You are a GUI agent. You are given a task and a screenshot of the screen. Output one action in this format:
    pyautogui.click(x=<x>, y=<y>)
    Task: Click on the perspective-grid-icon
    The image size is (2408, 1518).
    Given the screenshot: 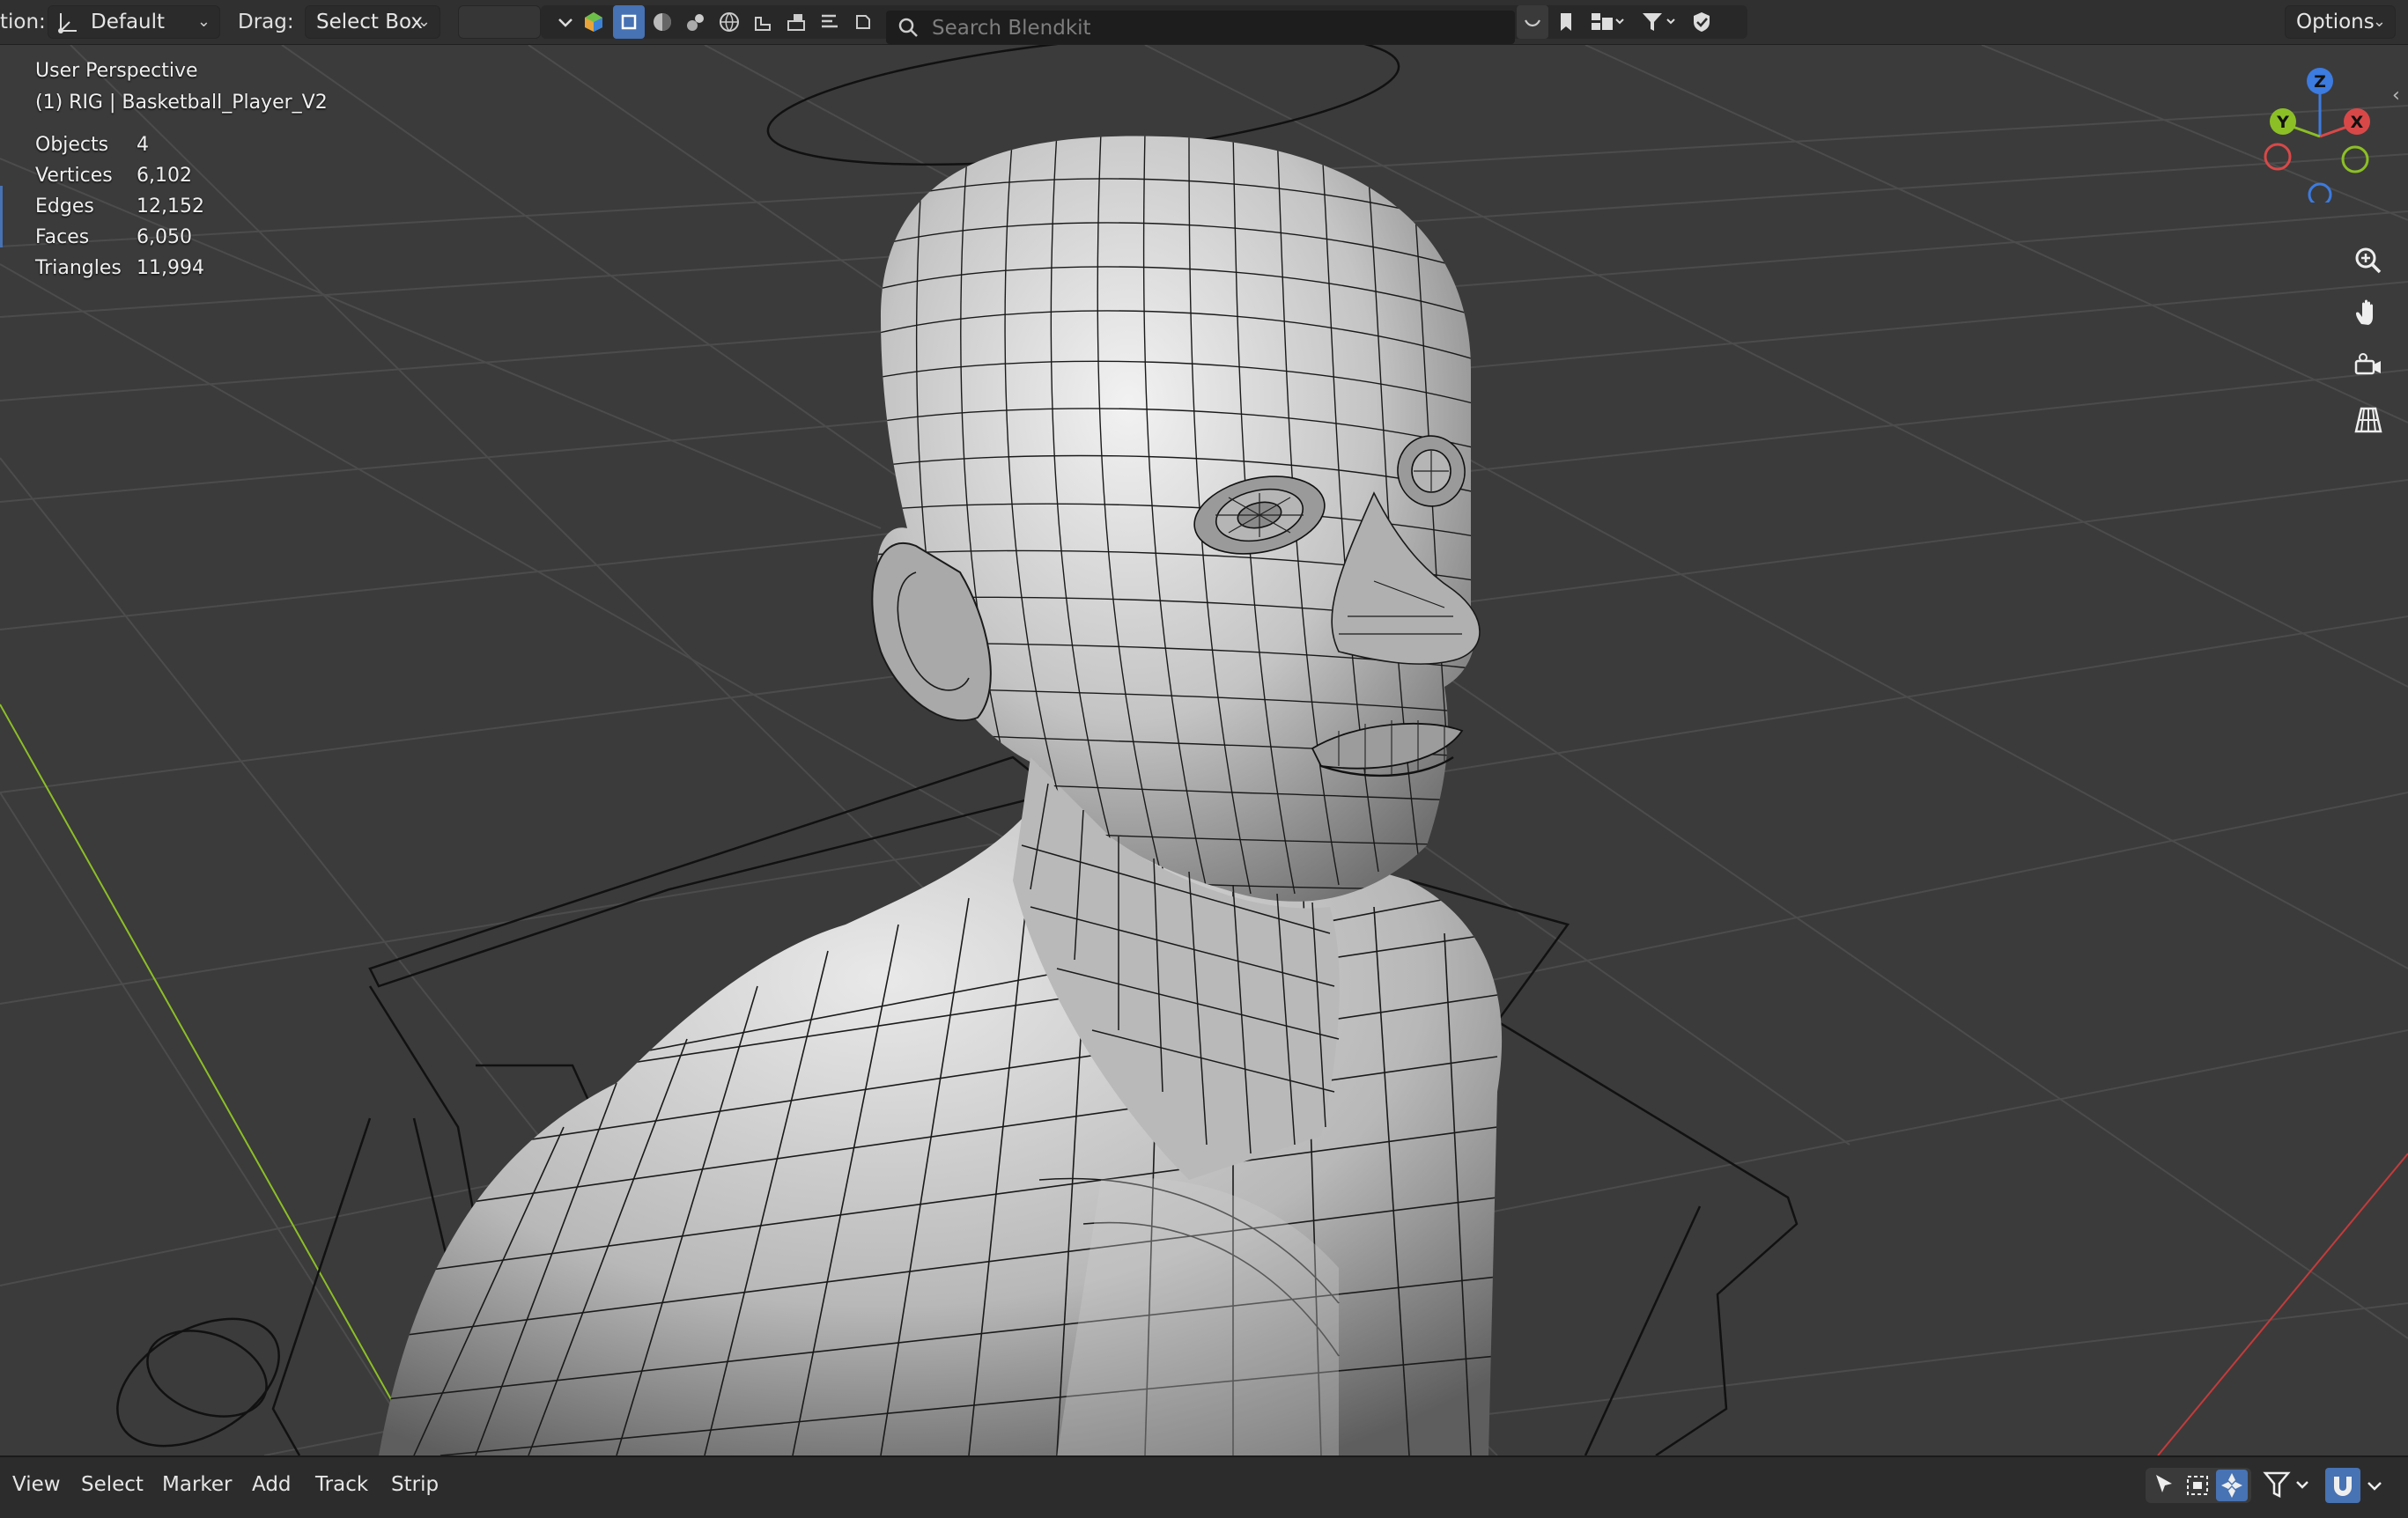 What is the action you would take?
    pyautogui.click(x=2368, y=419)
    